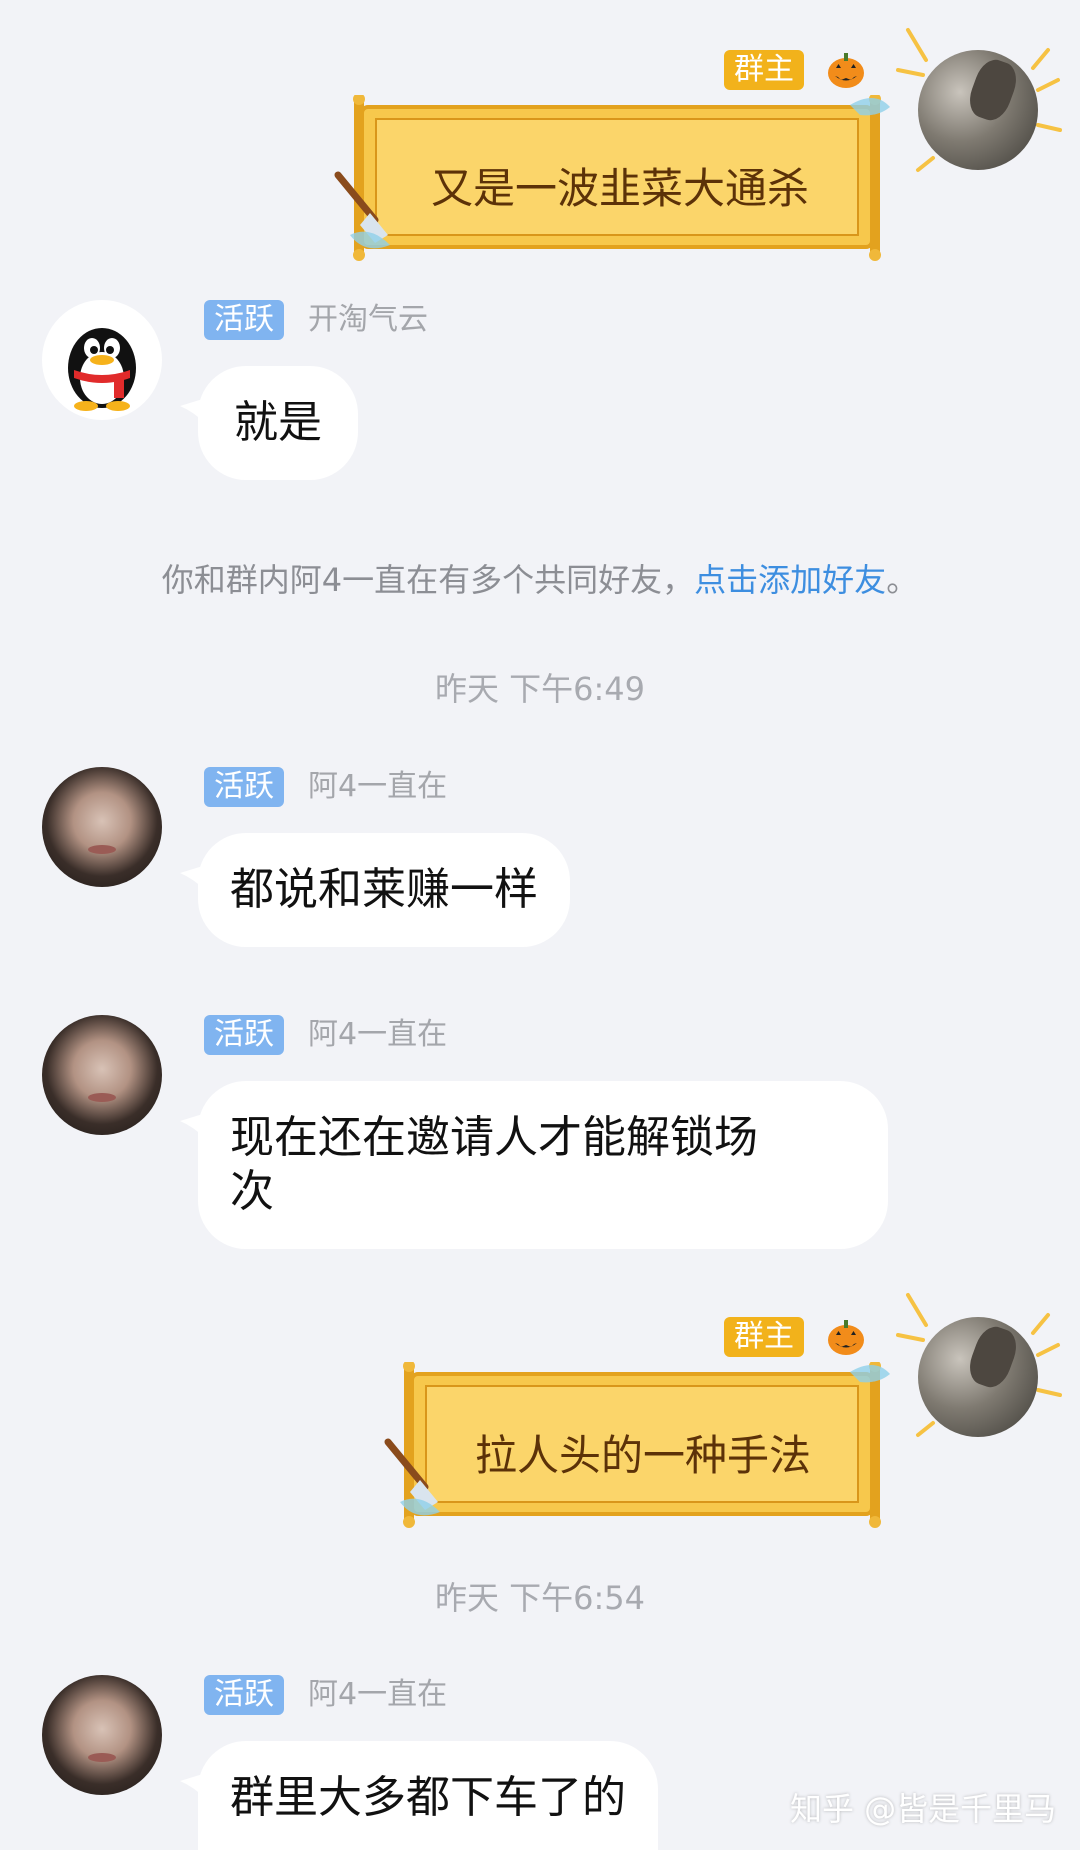 The height and width of the screenshot is (1850, 1080). I want to click on zhihu-watermark: 知乎 @皆是千里马, so click(923, 1809).